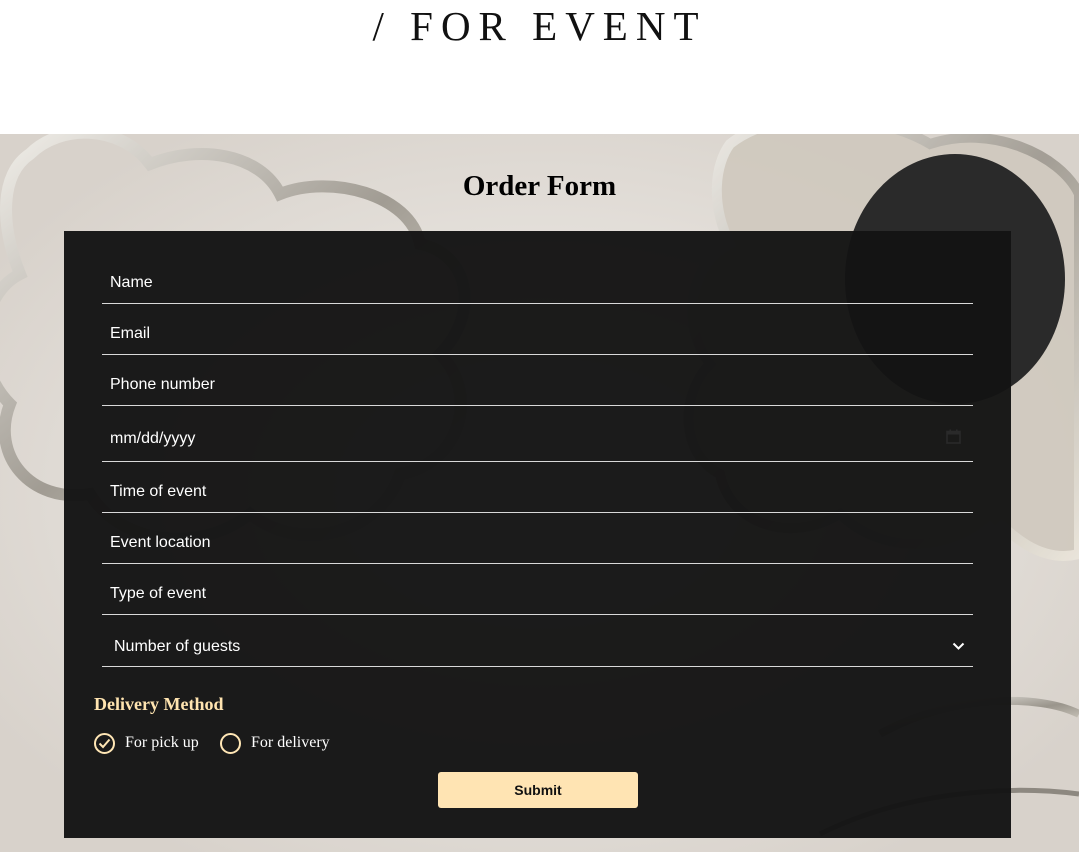 The height and width of the screenshot is (852, 1079). I want to click on chevron-down-icon, so click(958, 646).